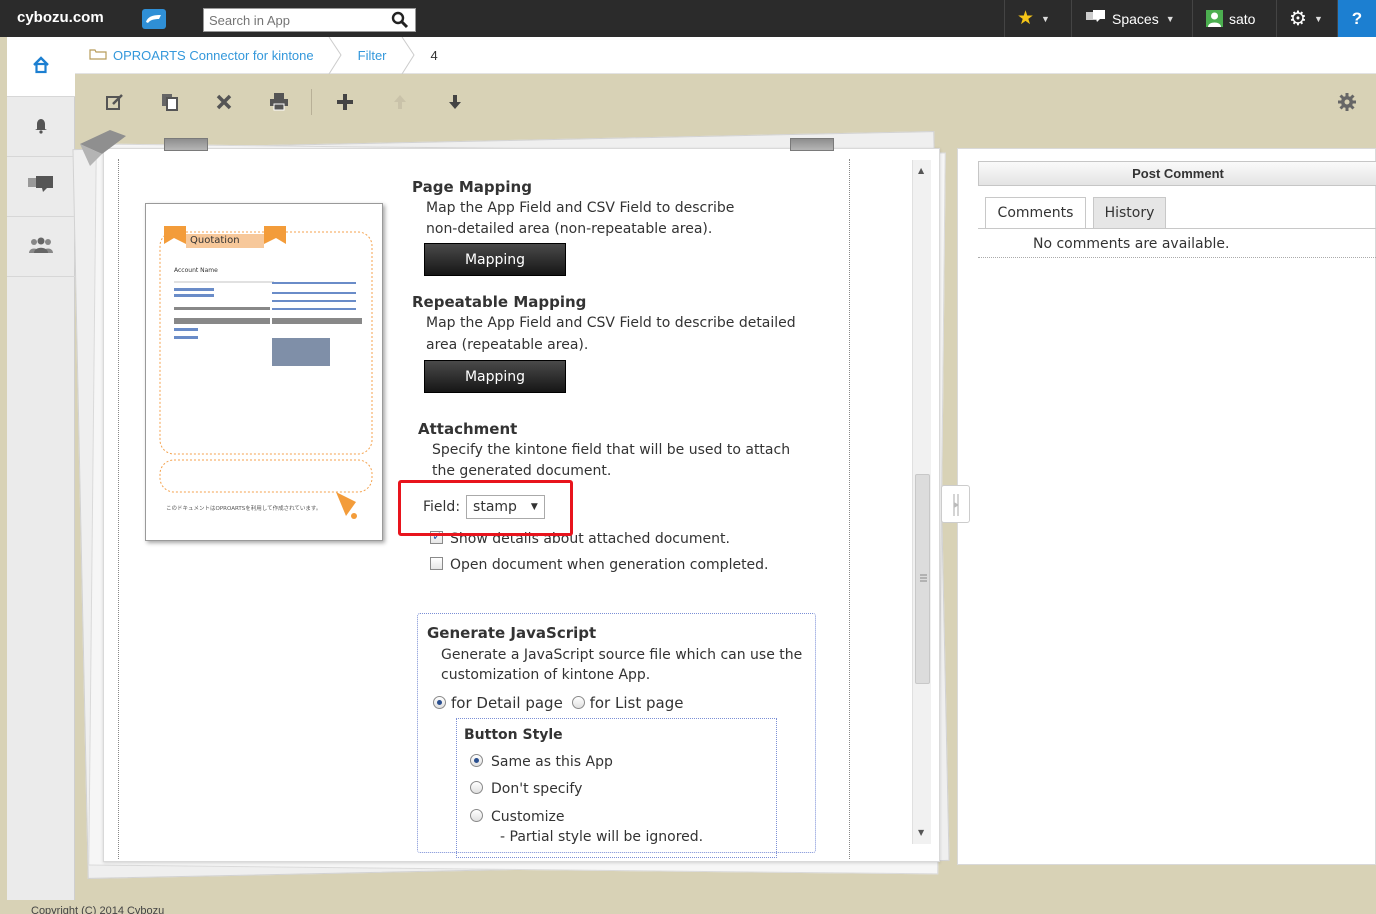 This screenshot has width=1376, height=914. I want to click on button-style-same-option: Same as this App, so click(541, 762).